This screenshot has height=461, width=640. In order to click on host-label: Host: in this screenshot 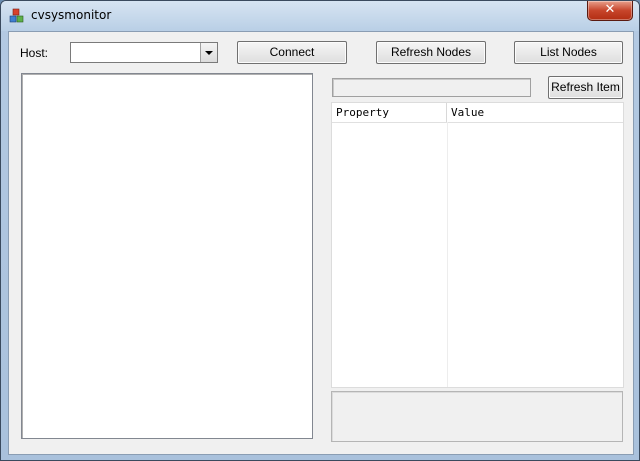, I will do `click(34, 53)`.